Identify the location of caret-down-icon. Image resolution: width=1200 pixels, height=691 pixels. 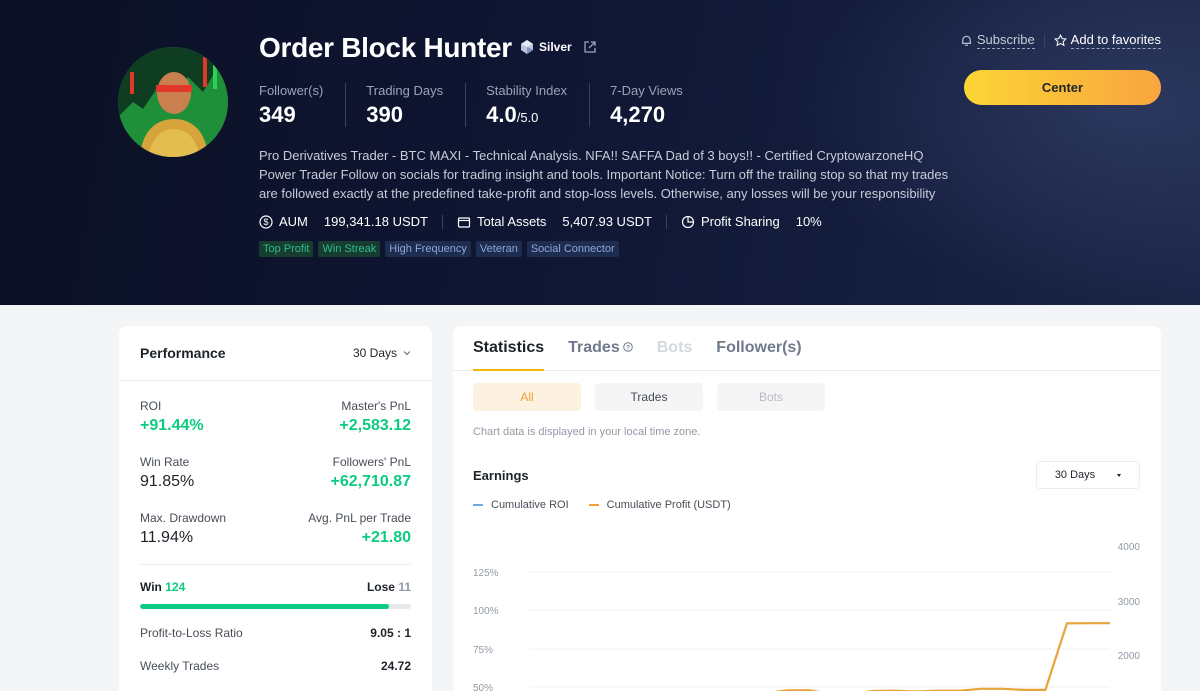
(1119, 475).